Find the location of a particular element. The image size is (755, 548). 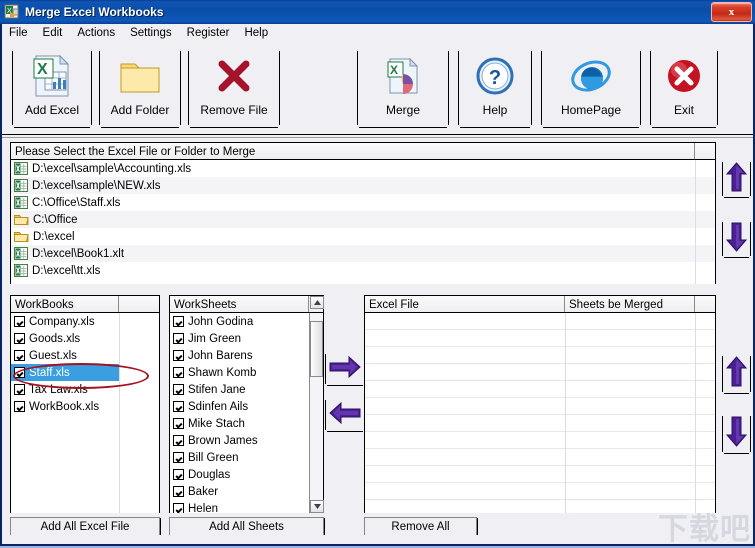

menu-item-settings: Settings is located at coordinates (151, 33).